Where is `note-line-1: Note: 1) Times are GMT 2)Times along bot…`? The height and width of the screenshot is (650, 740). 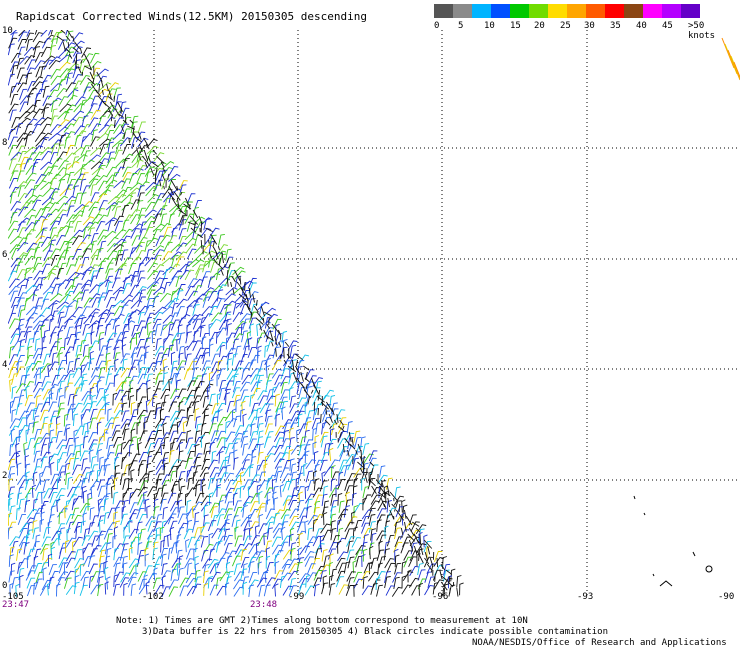 note-line-1: Note: 1) Times are GMT 2)Times along bot… is located at coordinates (322, 621).